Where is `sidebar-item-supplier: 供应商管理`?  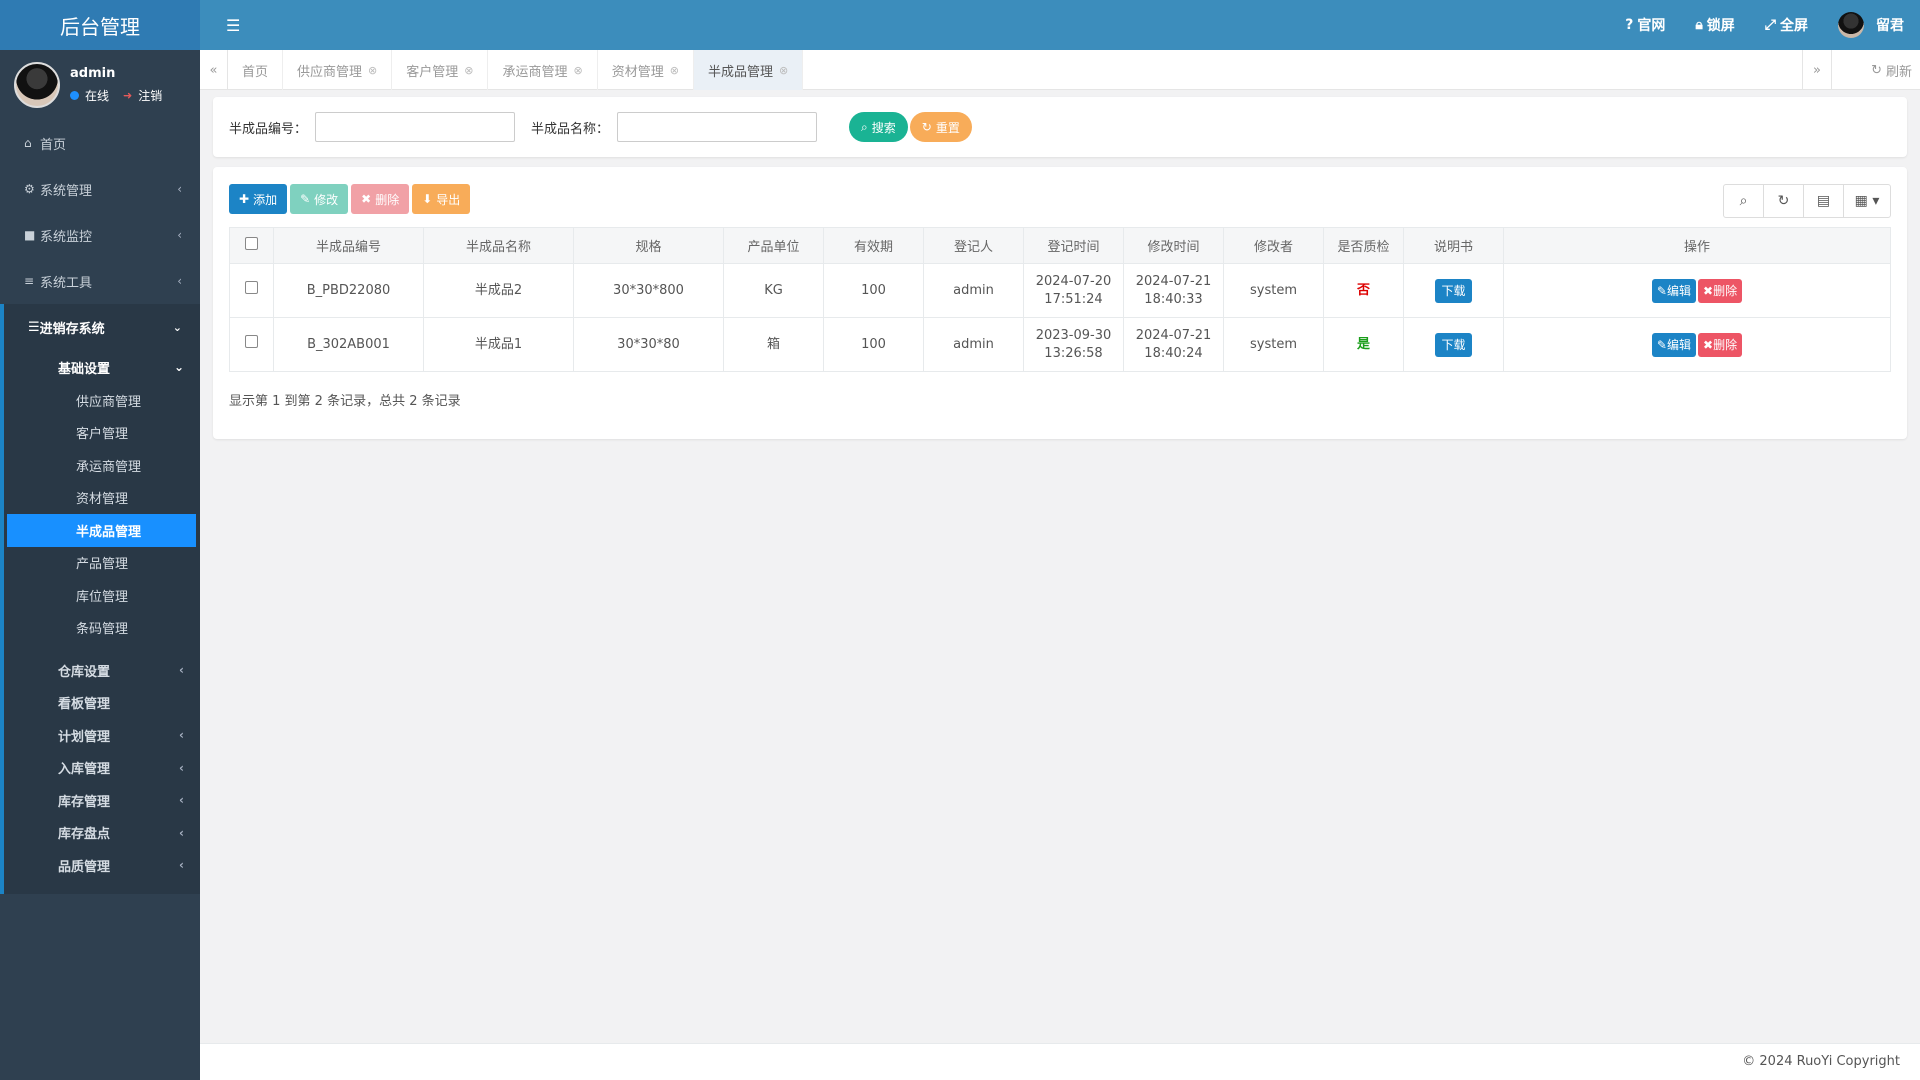
sidebar-item-supplier: 供应商管理 is located at coordinates (102, 400).